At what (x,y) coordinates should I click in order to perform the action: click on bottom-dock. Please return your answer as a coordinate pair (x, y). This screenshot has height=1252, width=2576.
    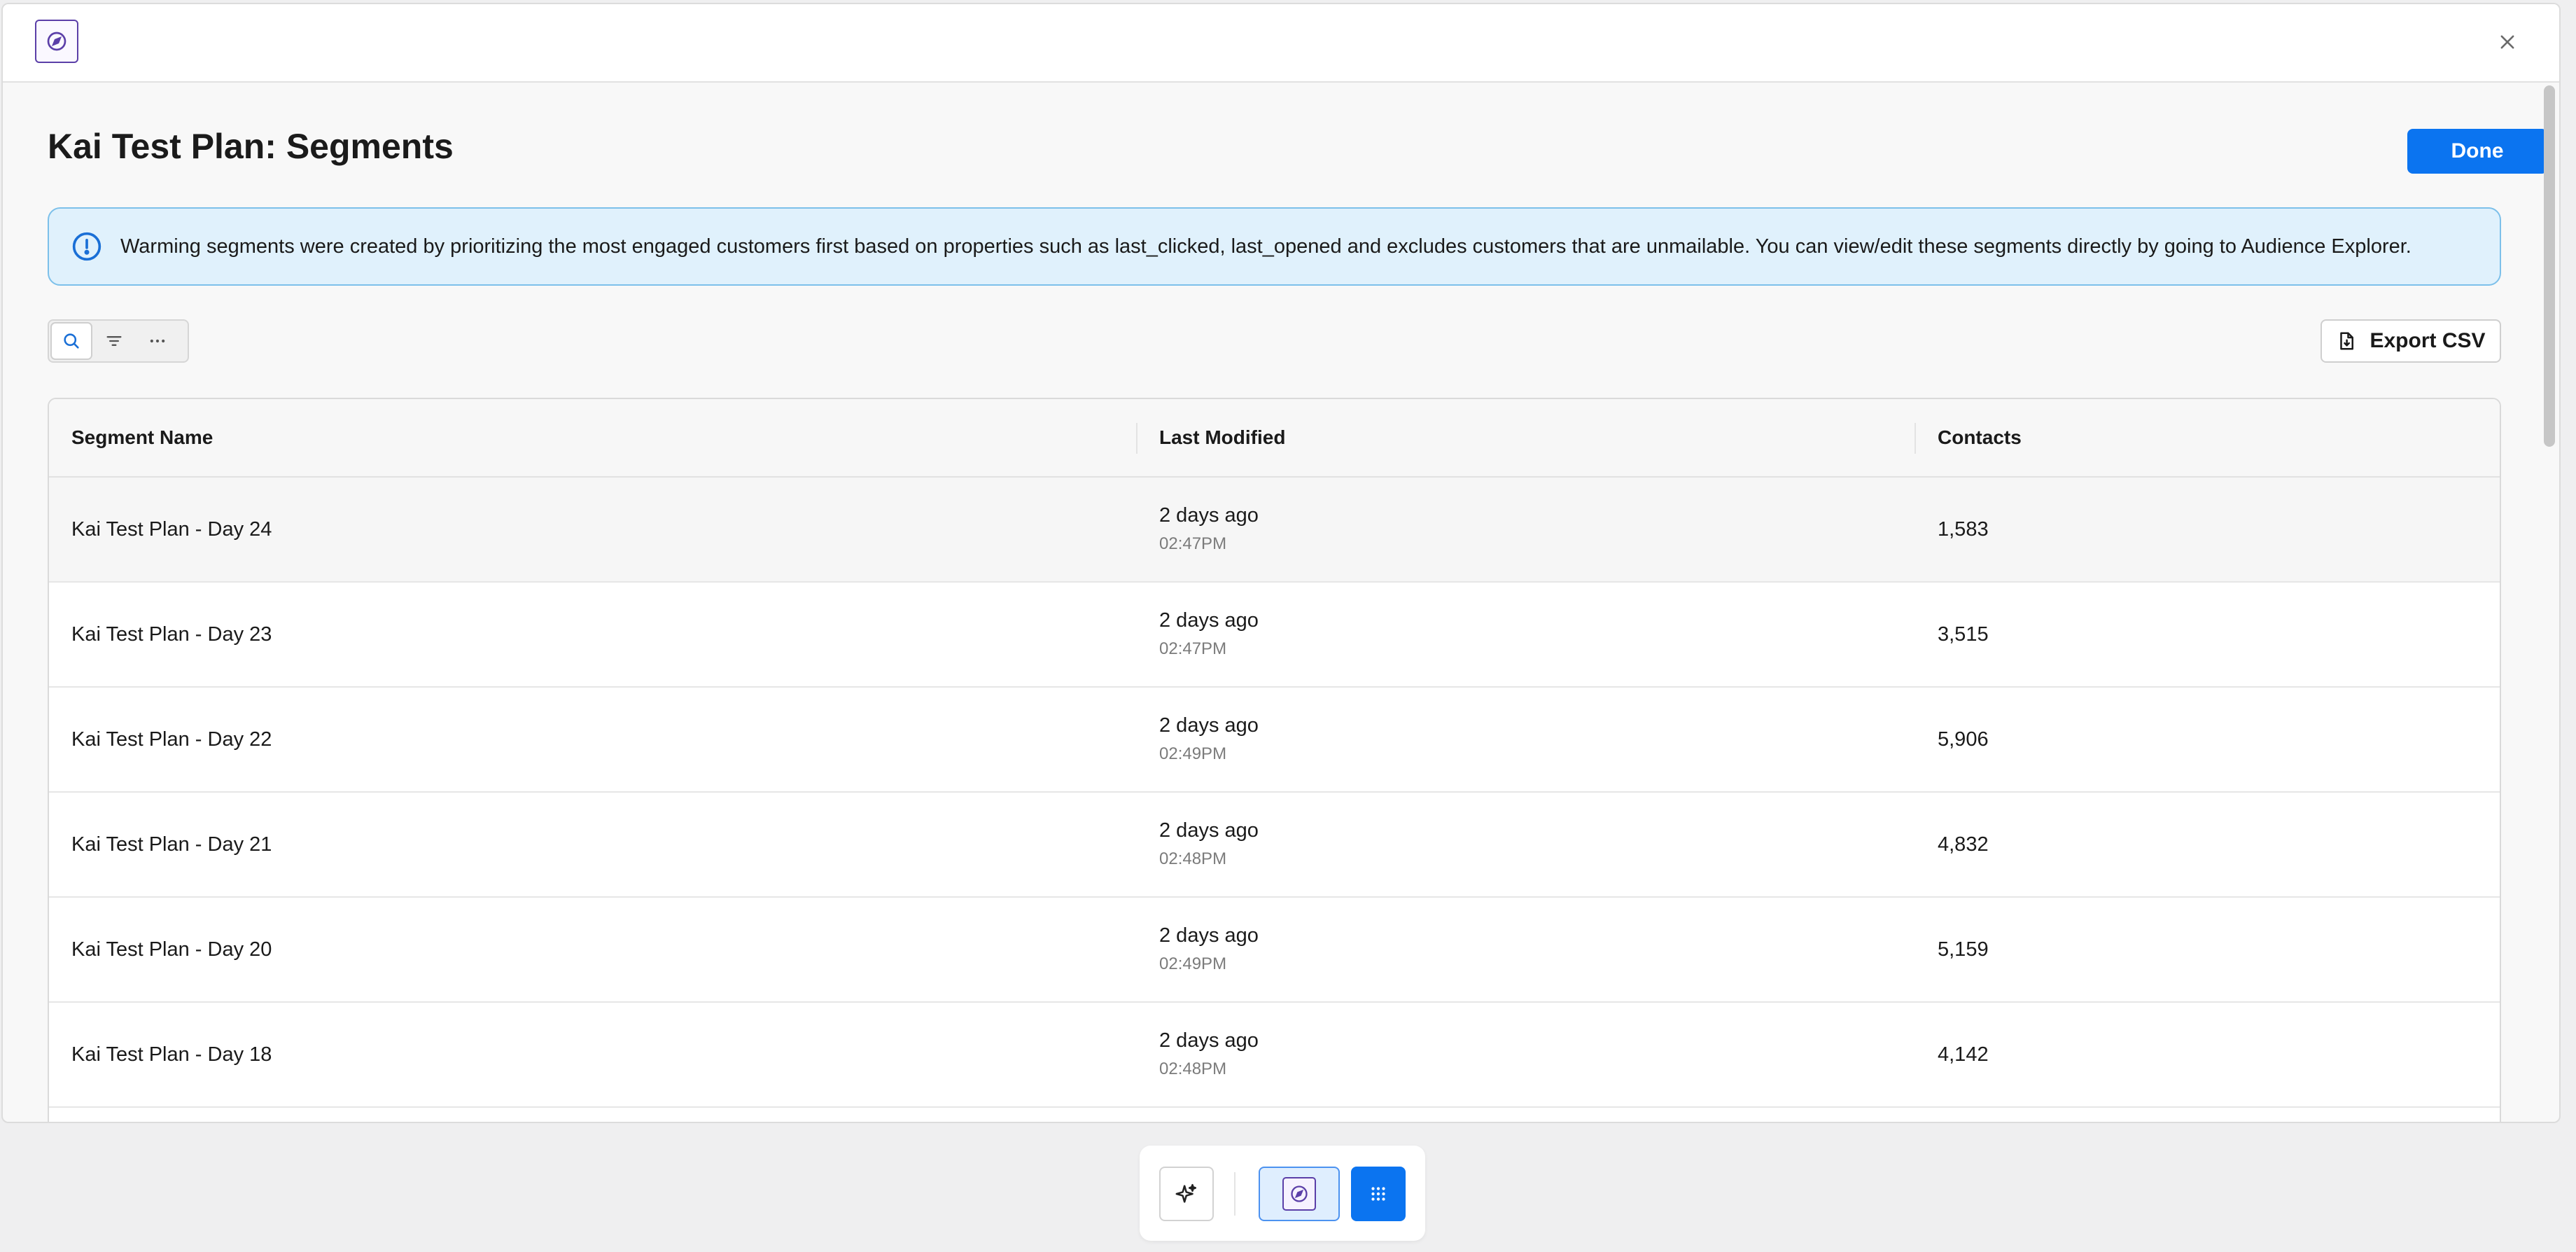
    Looking at the image, I should click on (1282, 1193).